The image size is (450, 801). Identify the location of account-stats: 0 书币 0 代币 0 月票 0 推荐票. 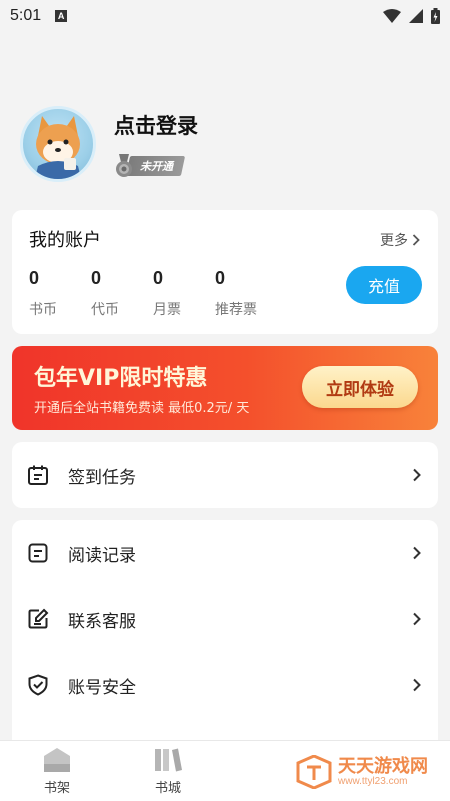
(153, 293).